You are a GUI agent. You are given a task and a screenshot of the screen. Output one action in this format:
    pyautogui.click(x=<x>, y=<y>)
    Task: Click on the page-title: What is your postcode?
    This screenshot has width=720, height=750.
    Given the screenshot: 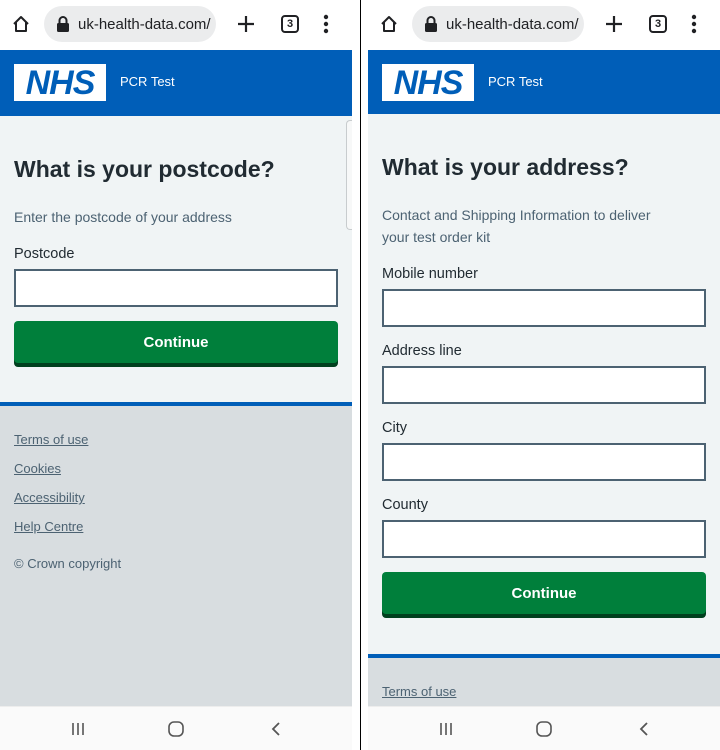 What is the action you would take?
    pyautogui.click(x=144, y=169)
    